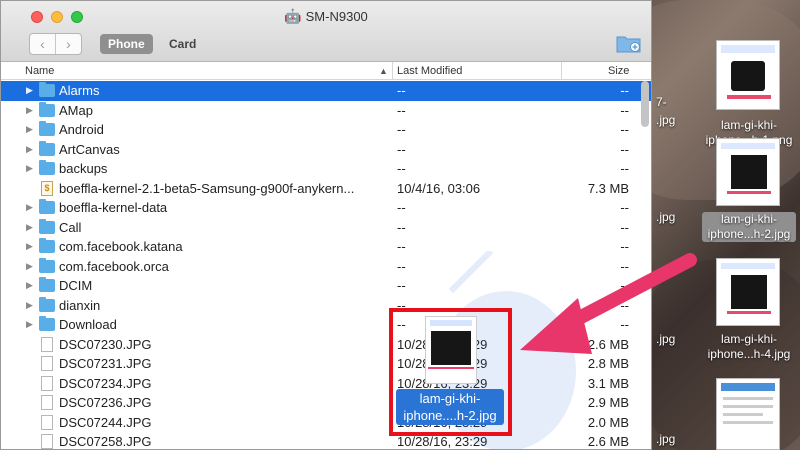  I want to click on file-row: ▶ Android -- --, so click(326, 130).